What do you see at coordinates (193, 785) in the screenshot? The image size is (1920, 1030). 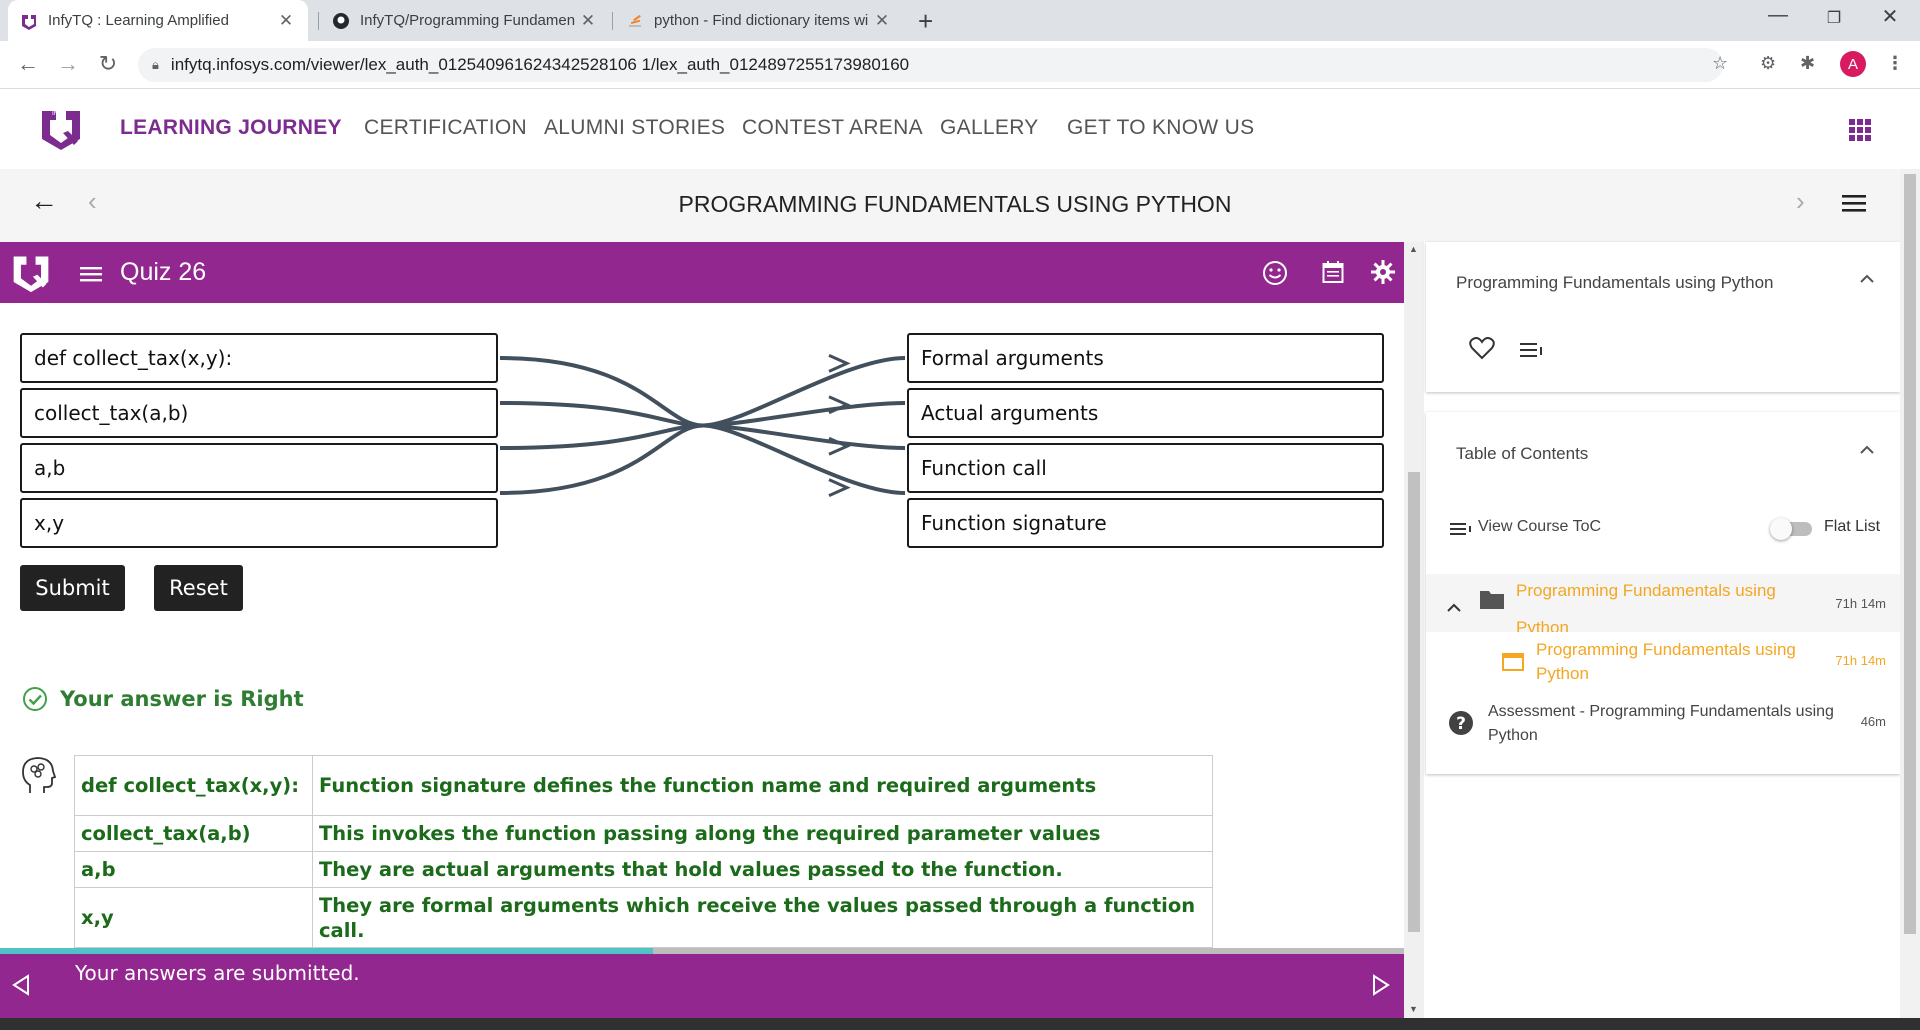 I see `explanation-term: def collect_tax(x,y):` at bounding box center [193, 785].